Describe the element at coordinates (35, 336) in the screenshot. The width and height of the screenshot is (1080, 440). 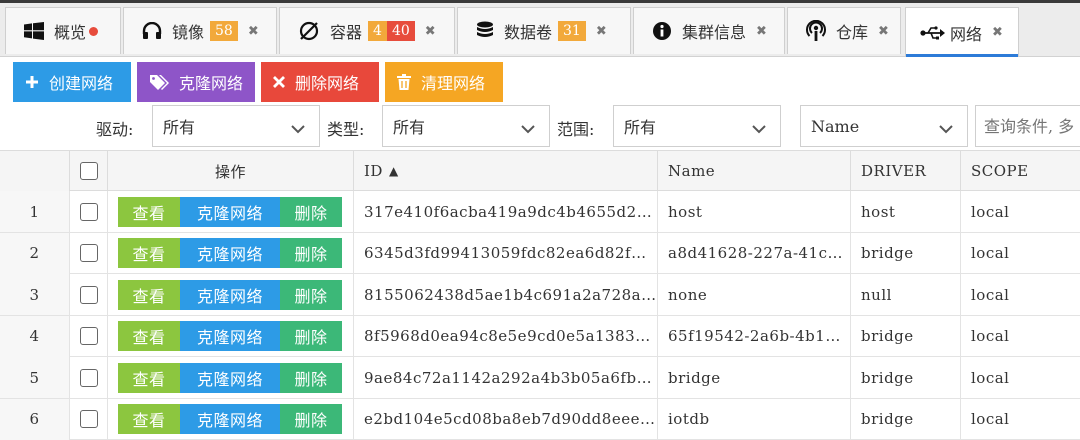
I see `row-number: 4` at that location.